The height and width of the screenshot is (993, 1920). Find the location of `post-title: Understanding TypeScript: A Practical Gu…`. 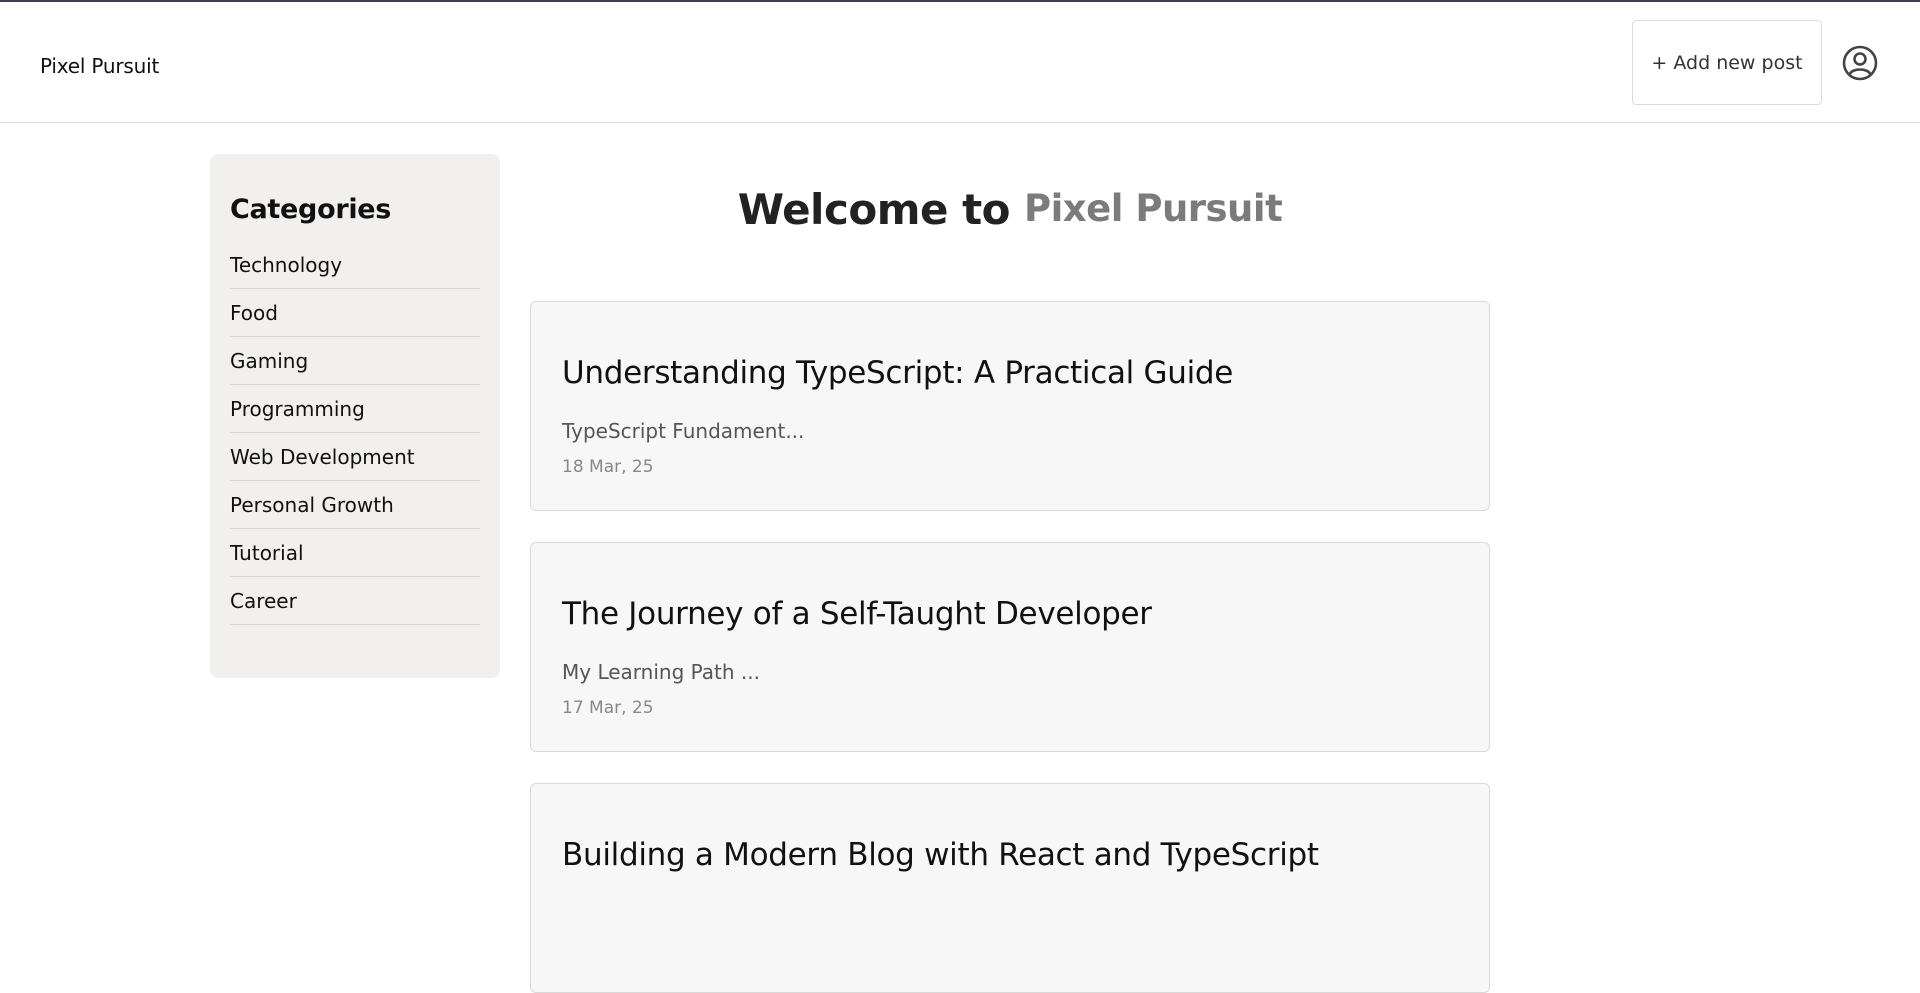

post-title: Understanding TypeScript: A Practical Gu… is located at coordinates (897, 373).